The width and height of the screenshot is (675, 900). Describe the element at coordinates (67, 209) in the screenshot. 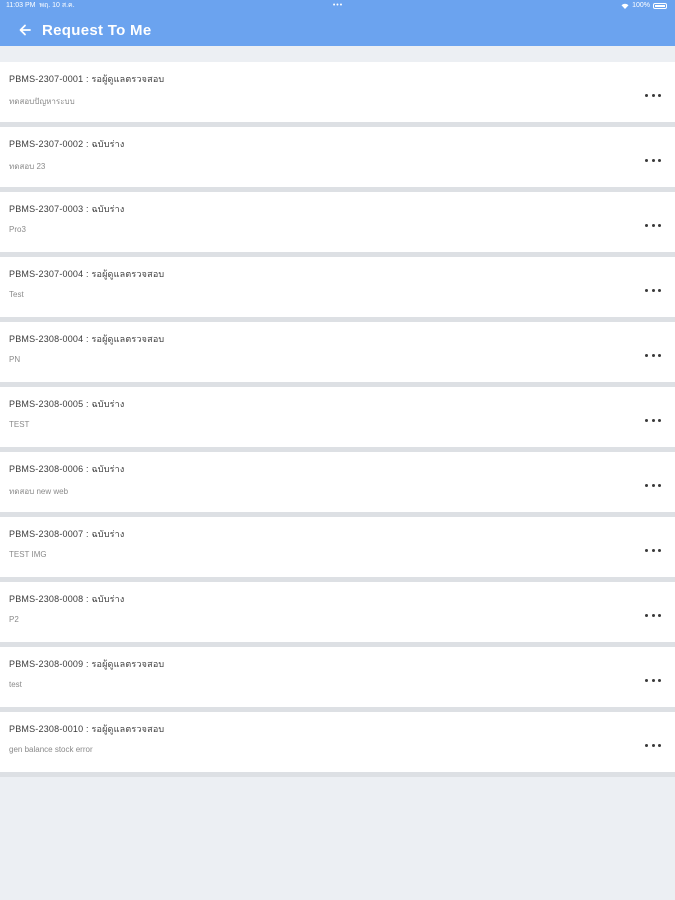

I see `request-title: PBMS-2307-0003 : ฉบับร่าง` at that location.